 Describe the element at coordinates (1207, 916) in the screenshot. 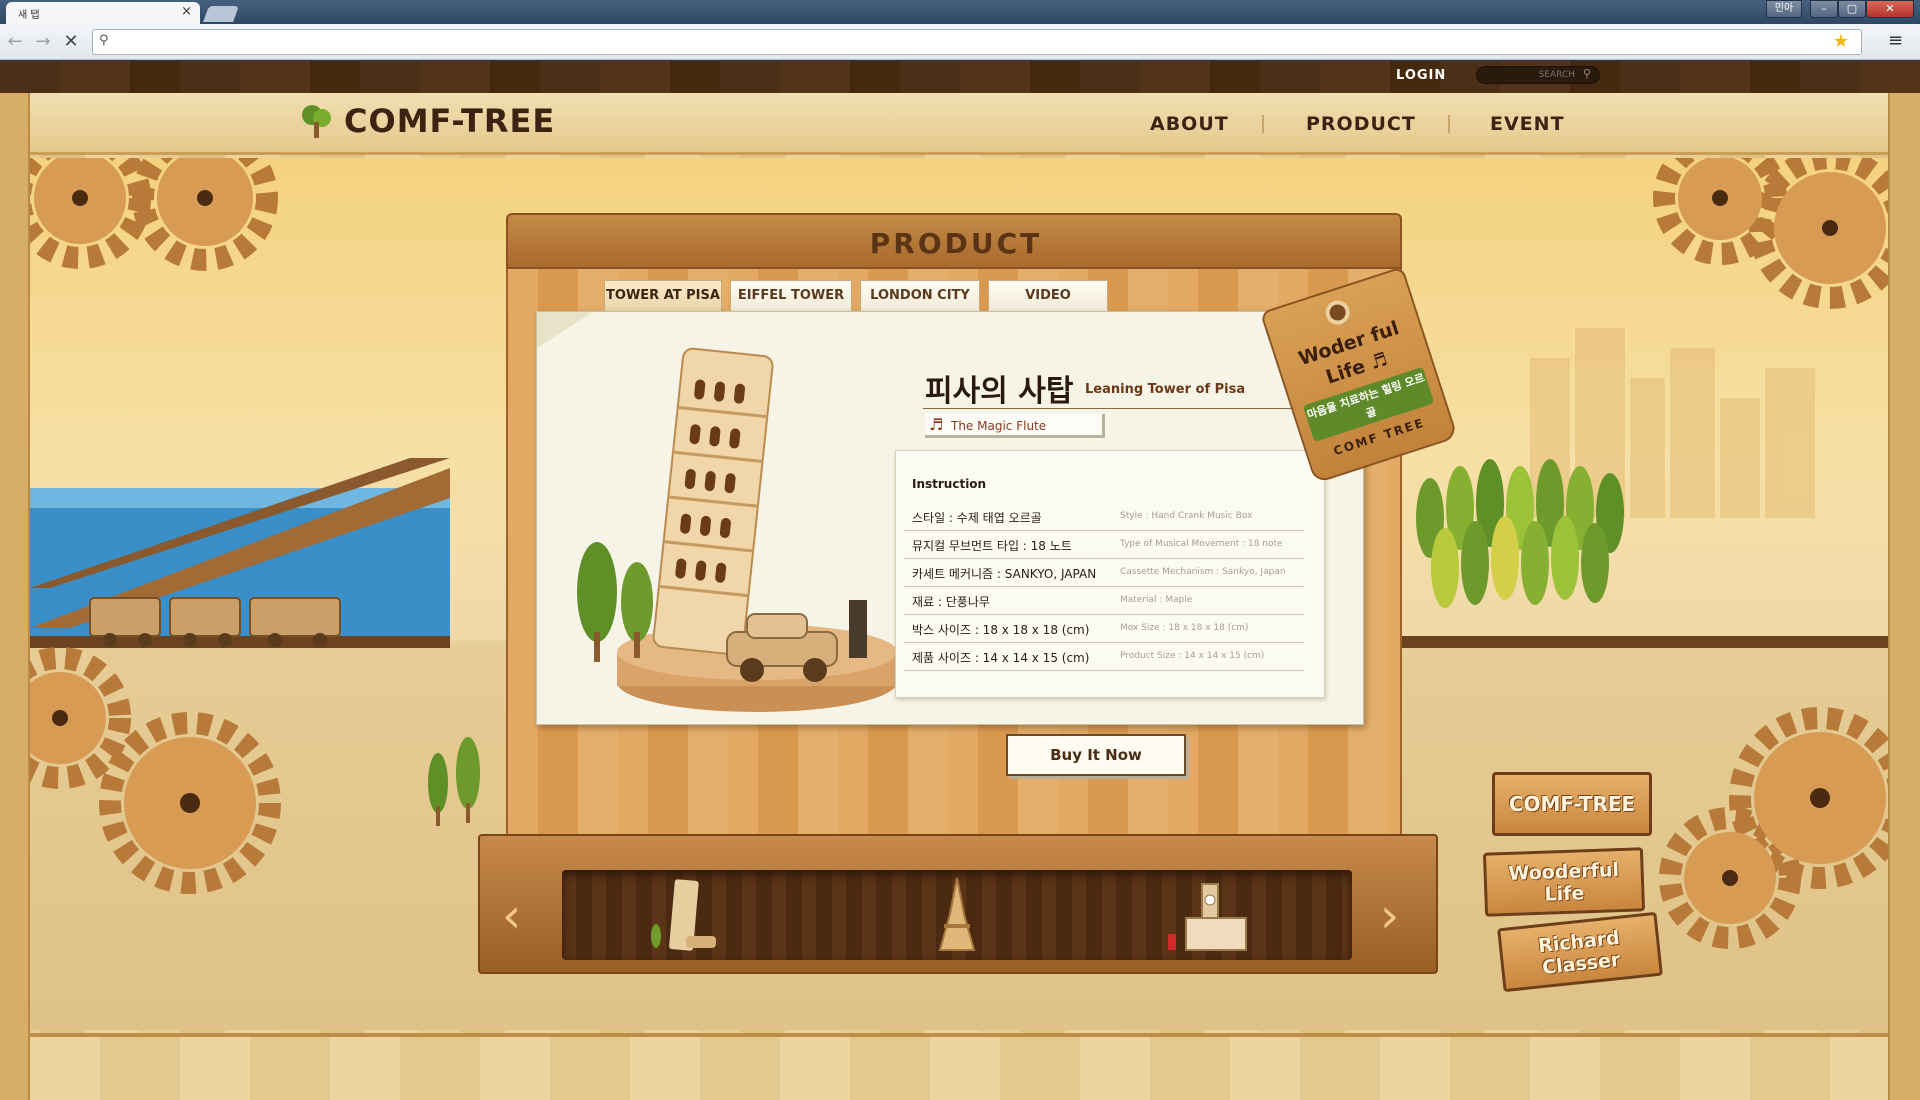

I see `shelf-item-london` at that location.